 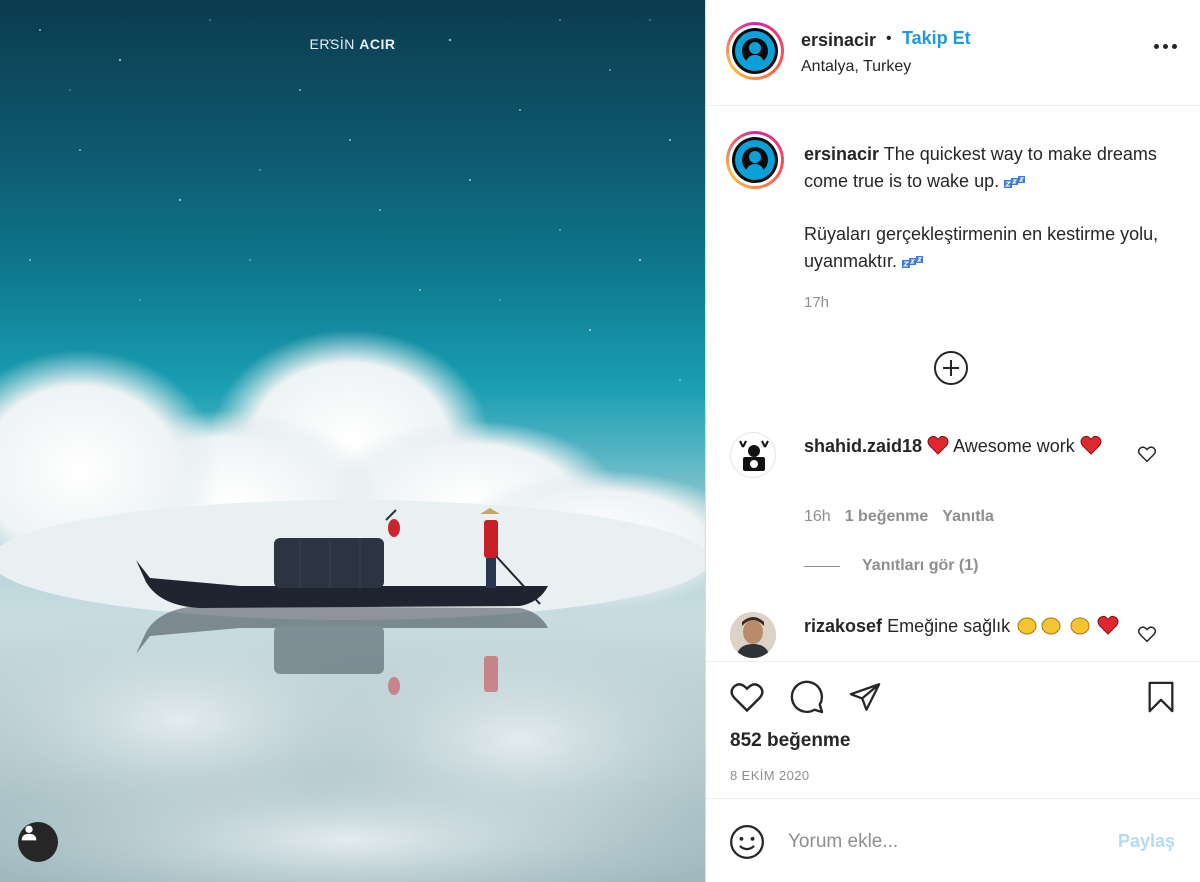 I want to click on paper-plane-icon, so click(x=865, y=697).